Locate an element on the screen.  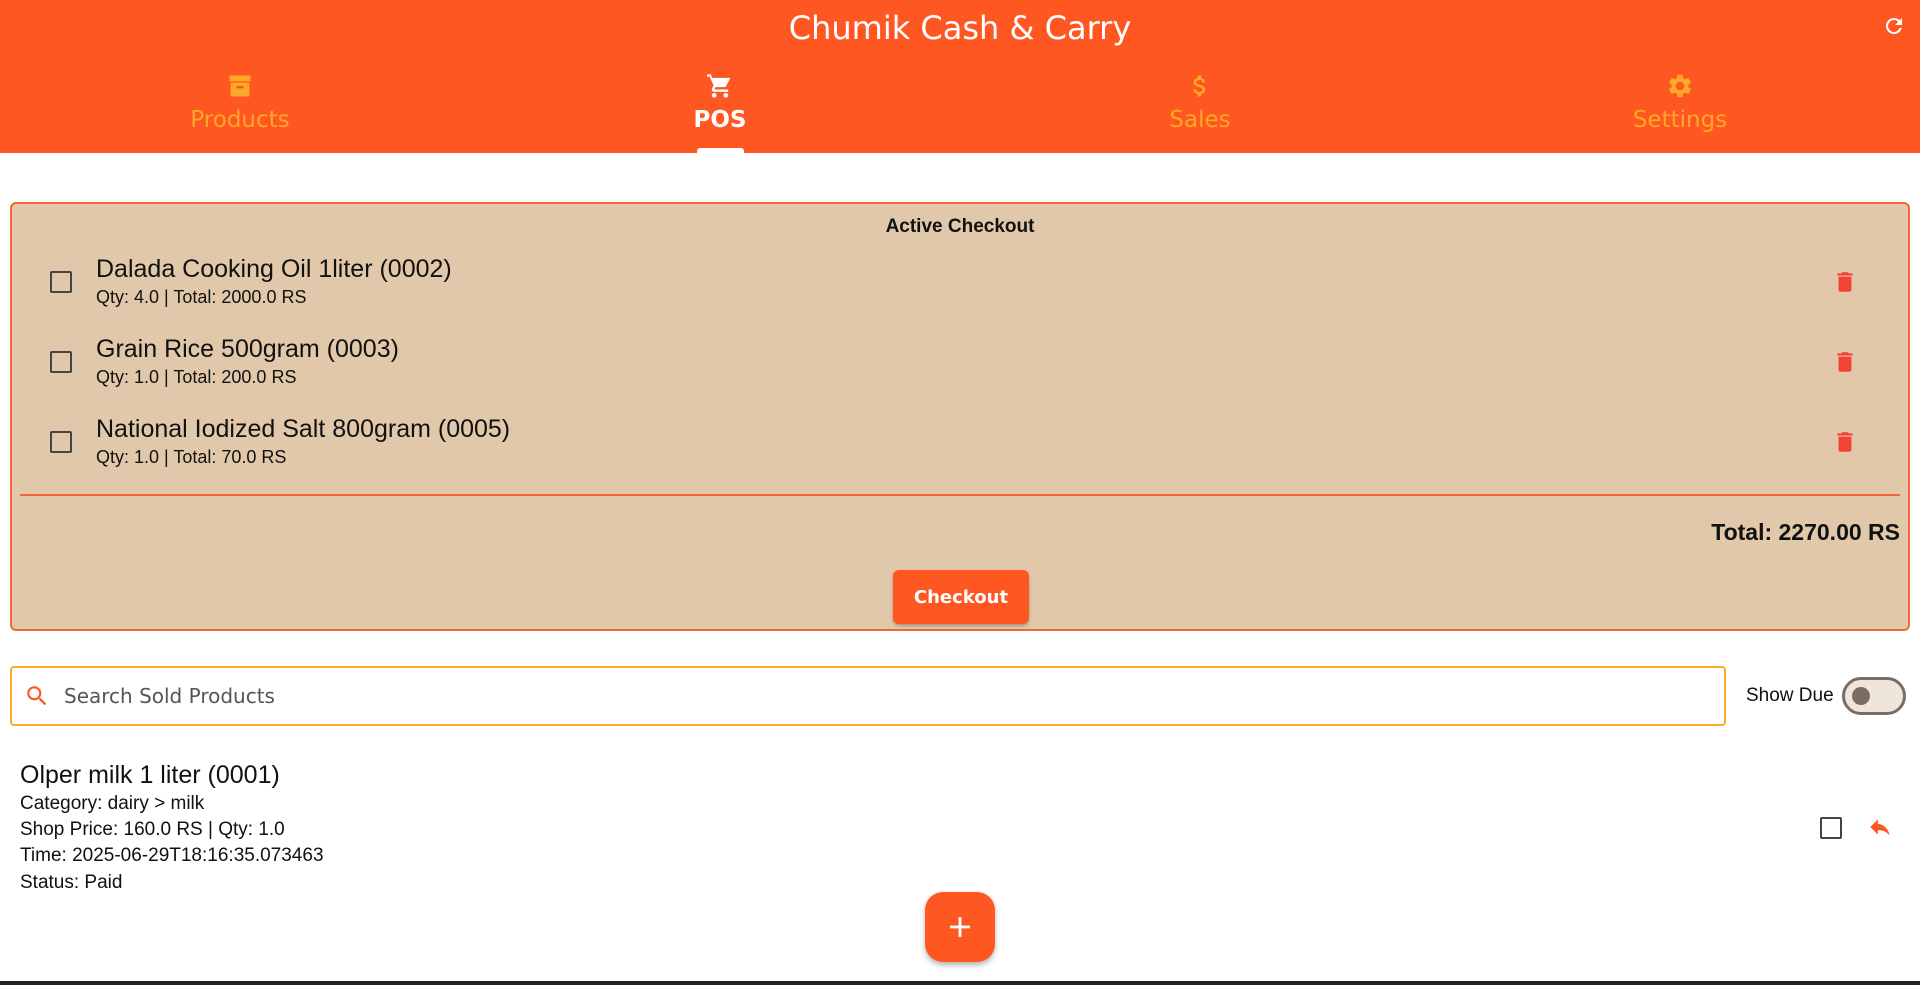
checkout-button: Checkout is located at coordinates (961, 597).